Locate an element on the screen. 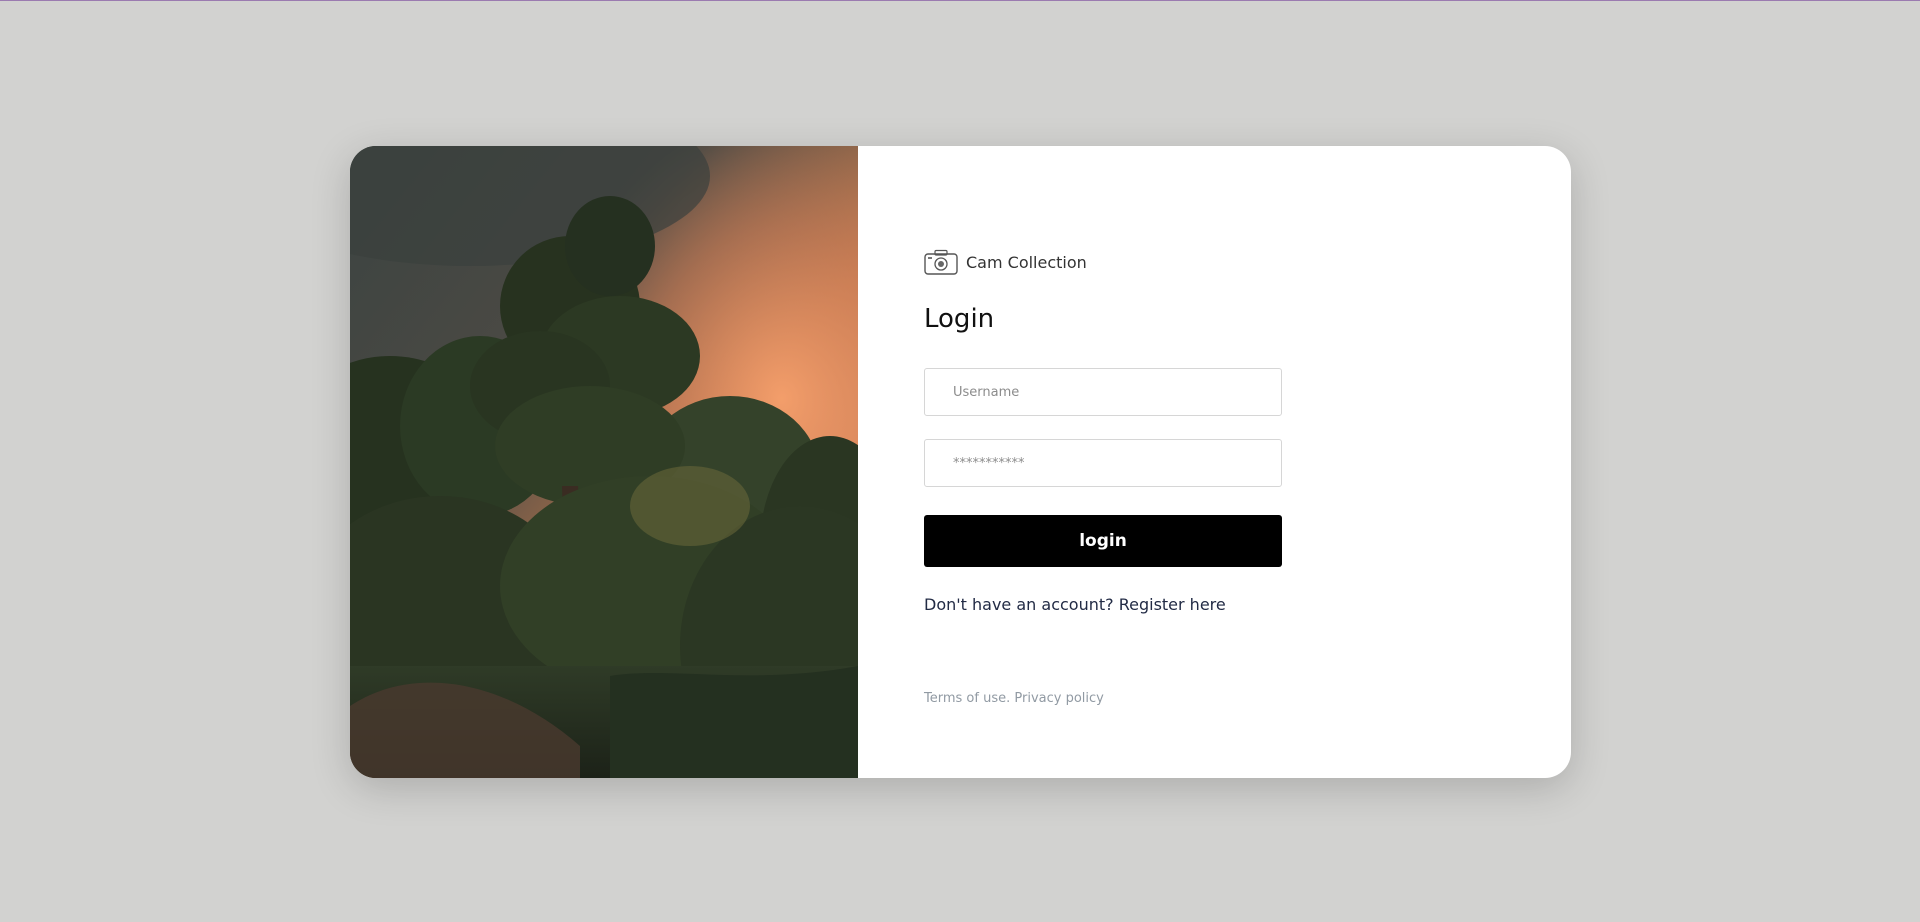  footer-links: Terms of use. Privacy policy is located at coordinates (1014, 698).